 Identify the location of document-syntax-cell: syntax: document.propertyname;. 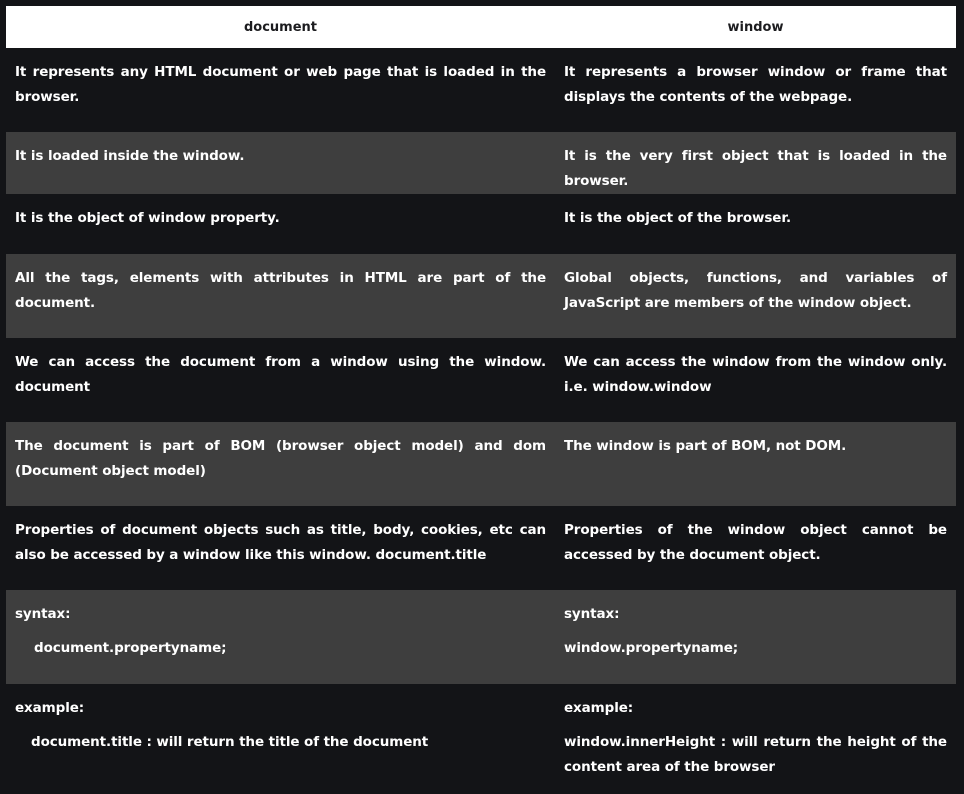
(280, 637).